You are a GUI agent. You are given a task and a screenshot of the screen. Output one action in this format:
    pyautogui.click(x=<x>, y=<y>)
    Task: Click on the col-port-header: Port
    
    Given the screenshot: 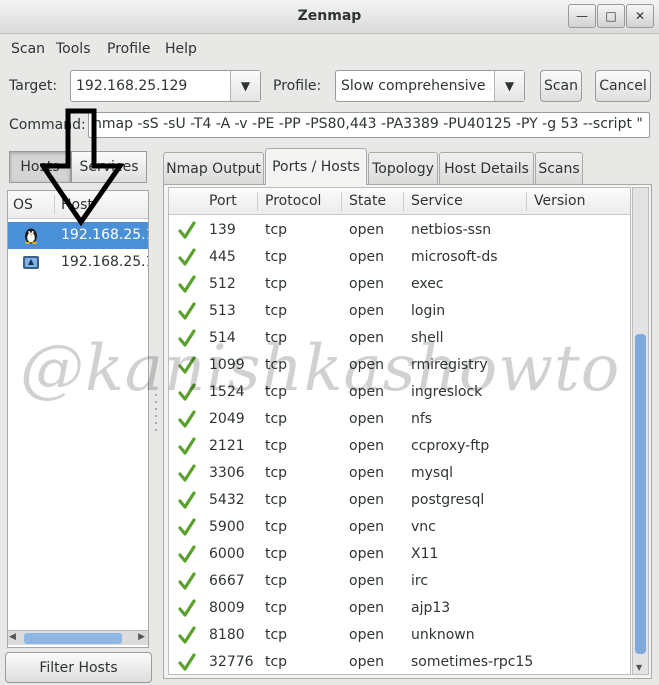 What is the action you would take?
    pyautogui.click(x=223, y=201)
    